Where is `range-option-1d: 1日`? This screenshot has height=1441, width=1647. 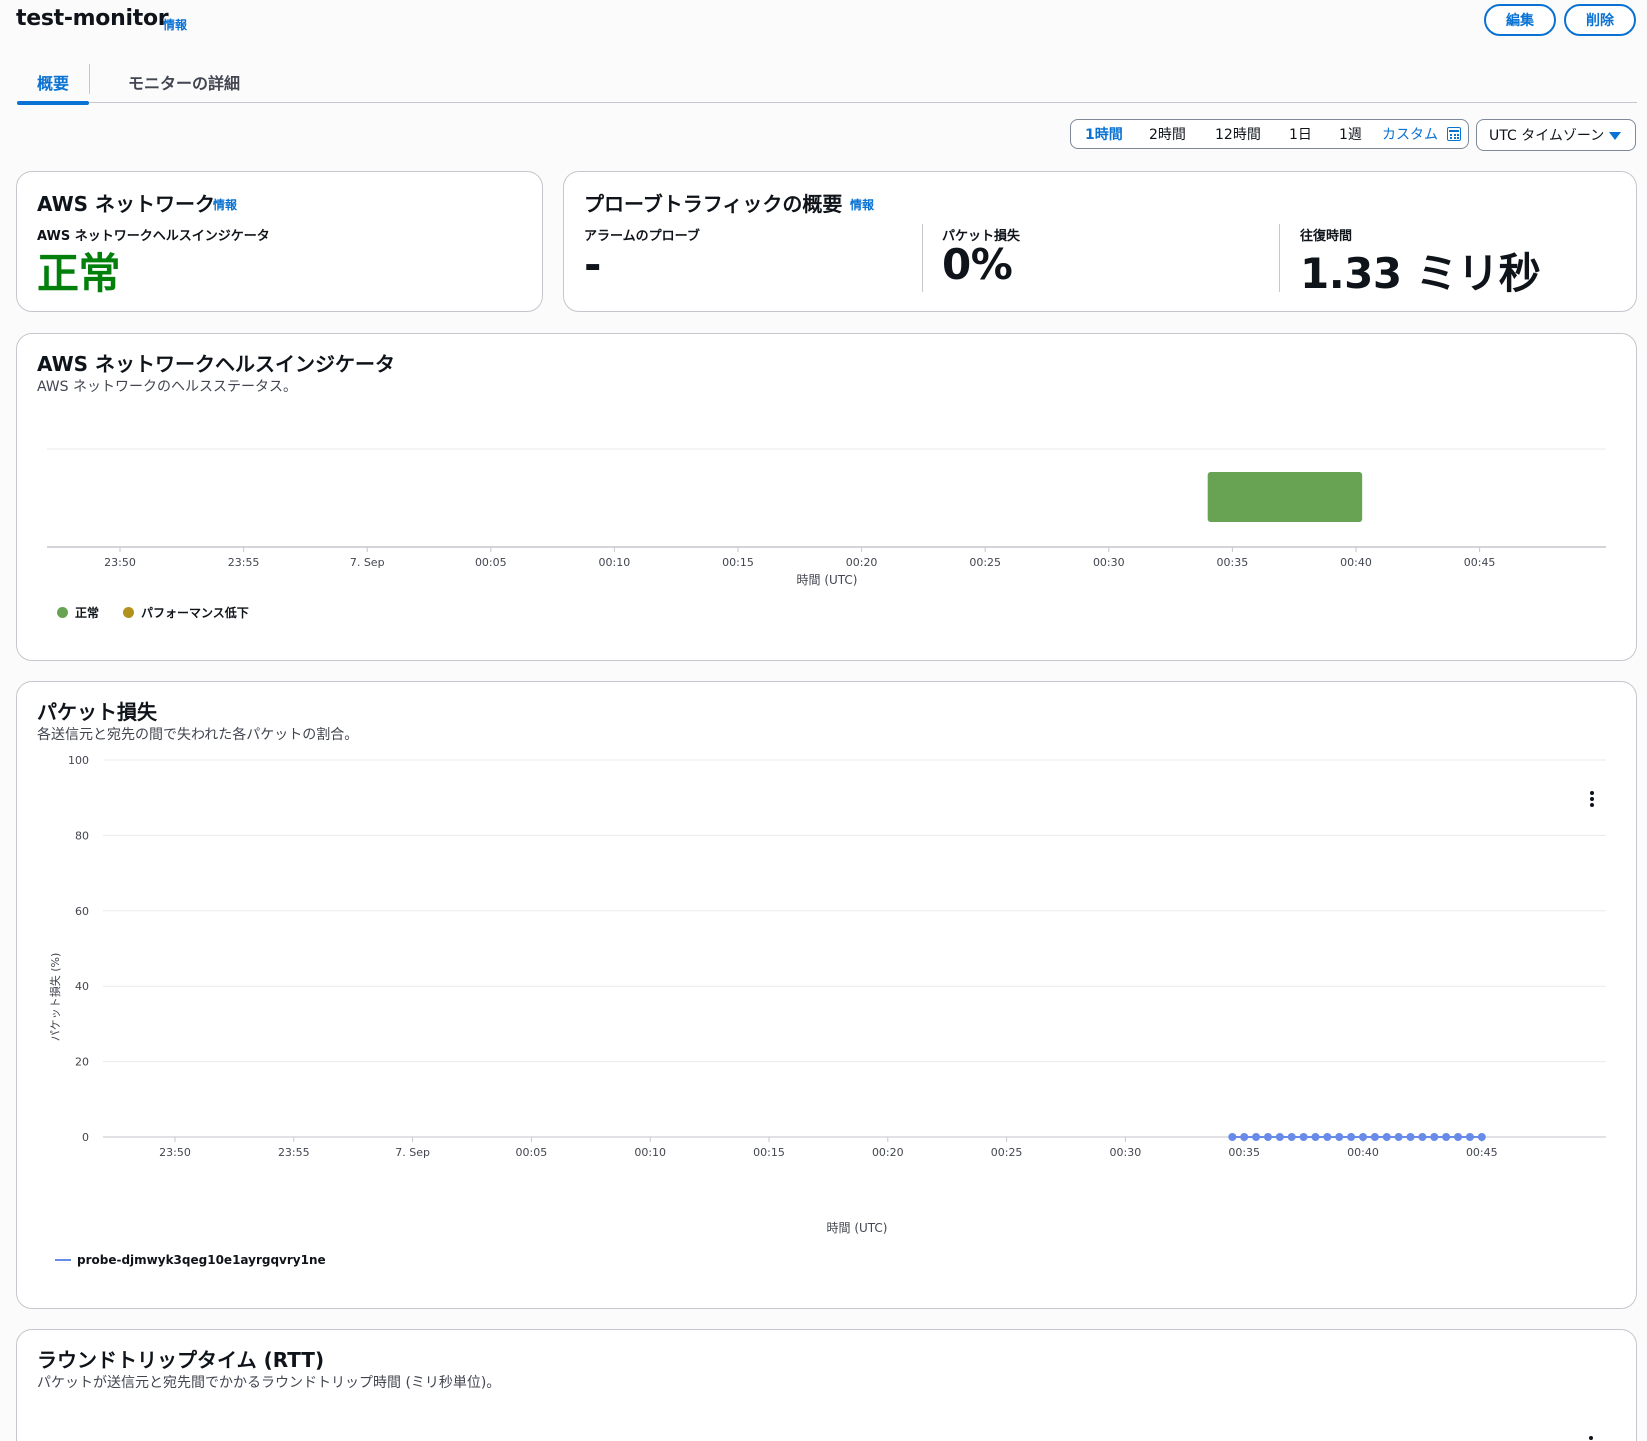
range-option-1d: 1日 is located at coordinates (1300, 134).